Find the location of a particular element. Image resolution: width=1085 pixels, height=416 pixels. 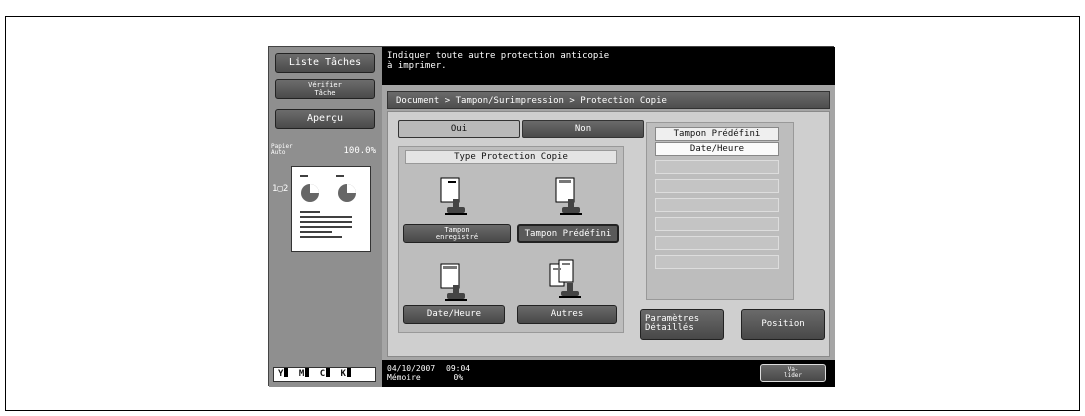

detail-settings-button: Paramètres Détaillés is located at coordinates (682, 324).